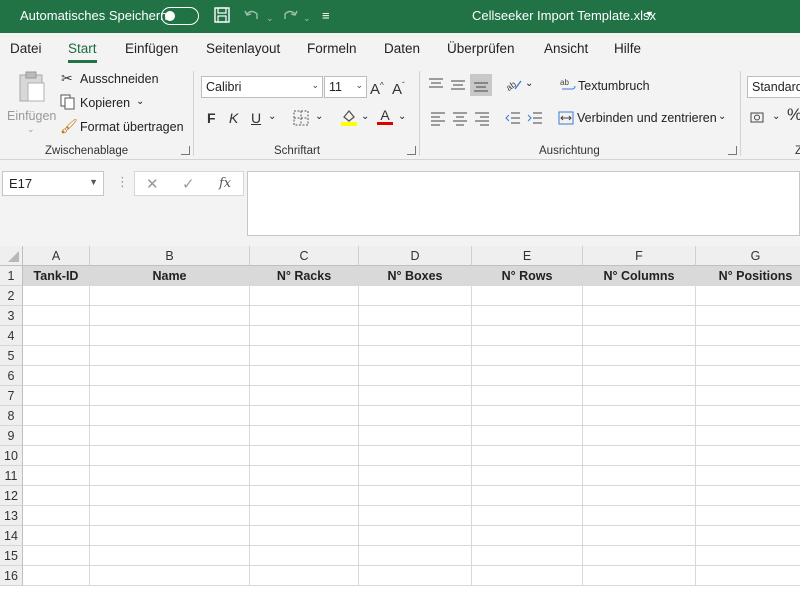 The width and height of the screenshot is (800, 600). Describe the element at coordinates (304, 376) in the screenshot. I see `cell-c6` at that location.